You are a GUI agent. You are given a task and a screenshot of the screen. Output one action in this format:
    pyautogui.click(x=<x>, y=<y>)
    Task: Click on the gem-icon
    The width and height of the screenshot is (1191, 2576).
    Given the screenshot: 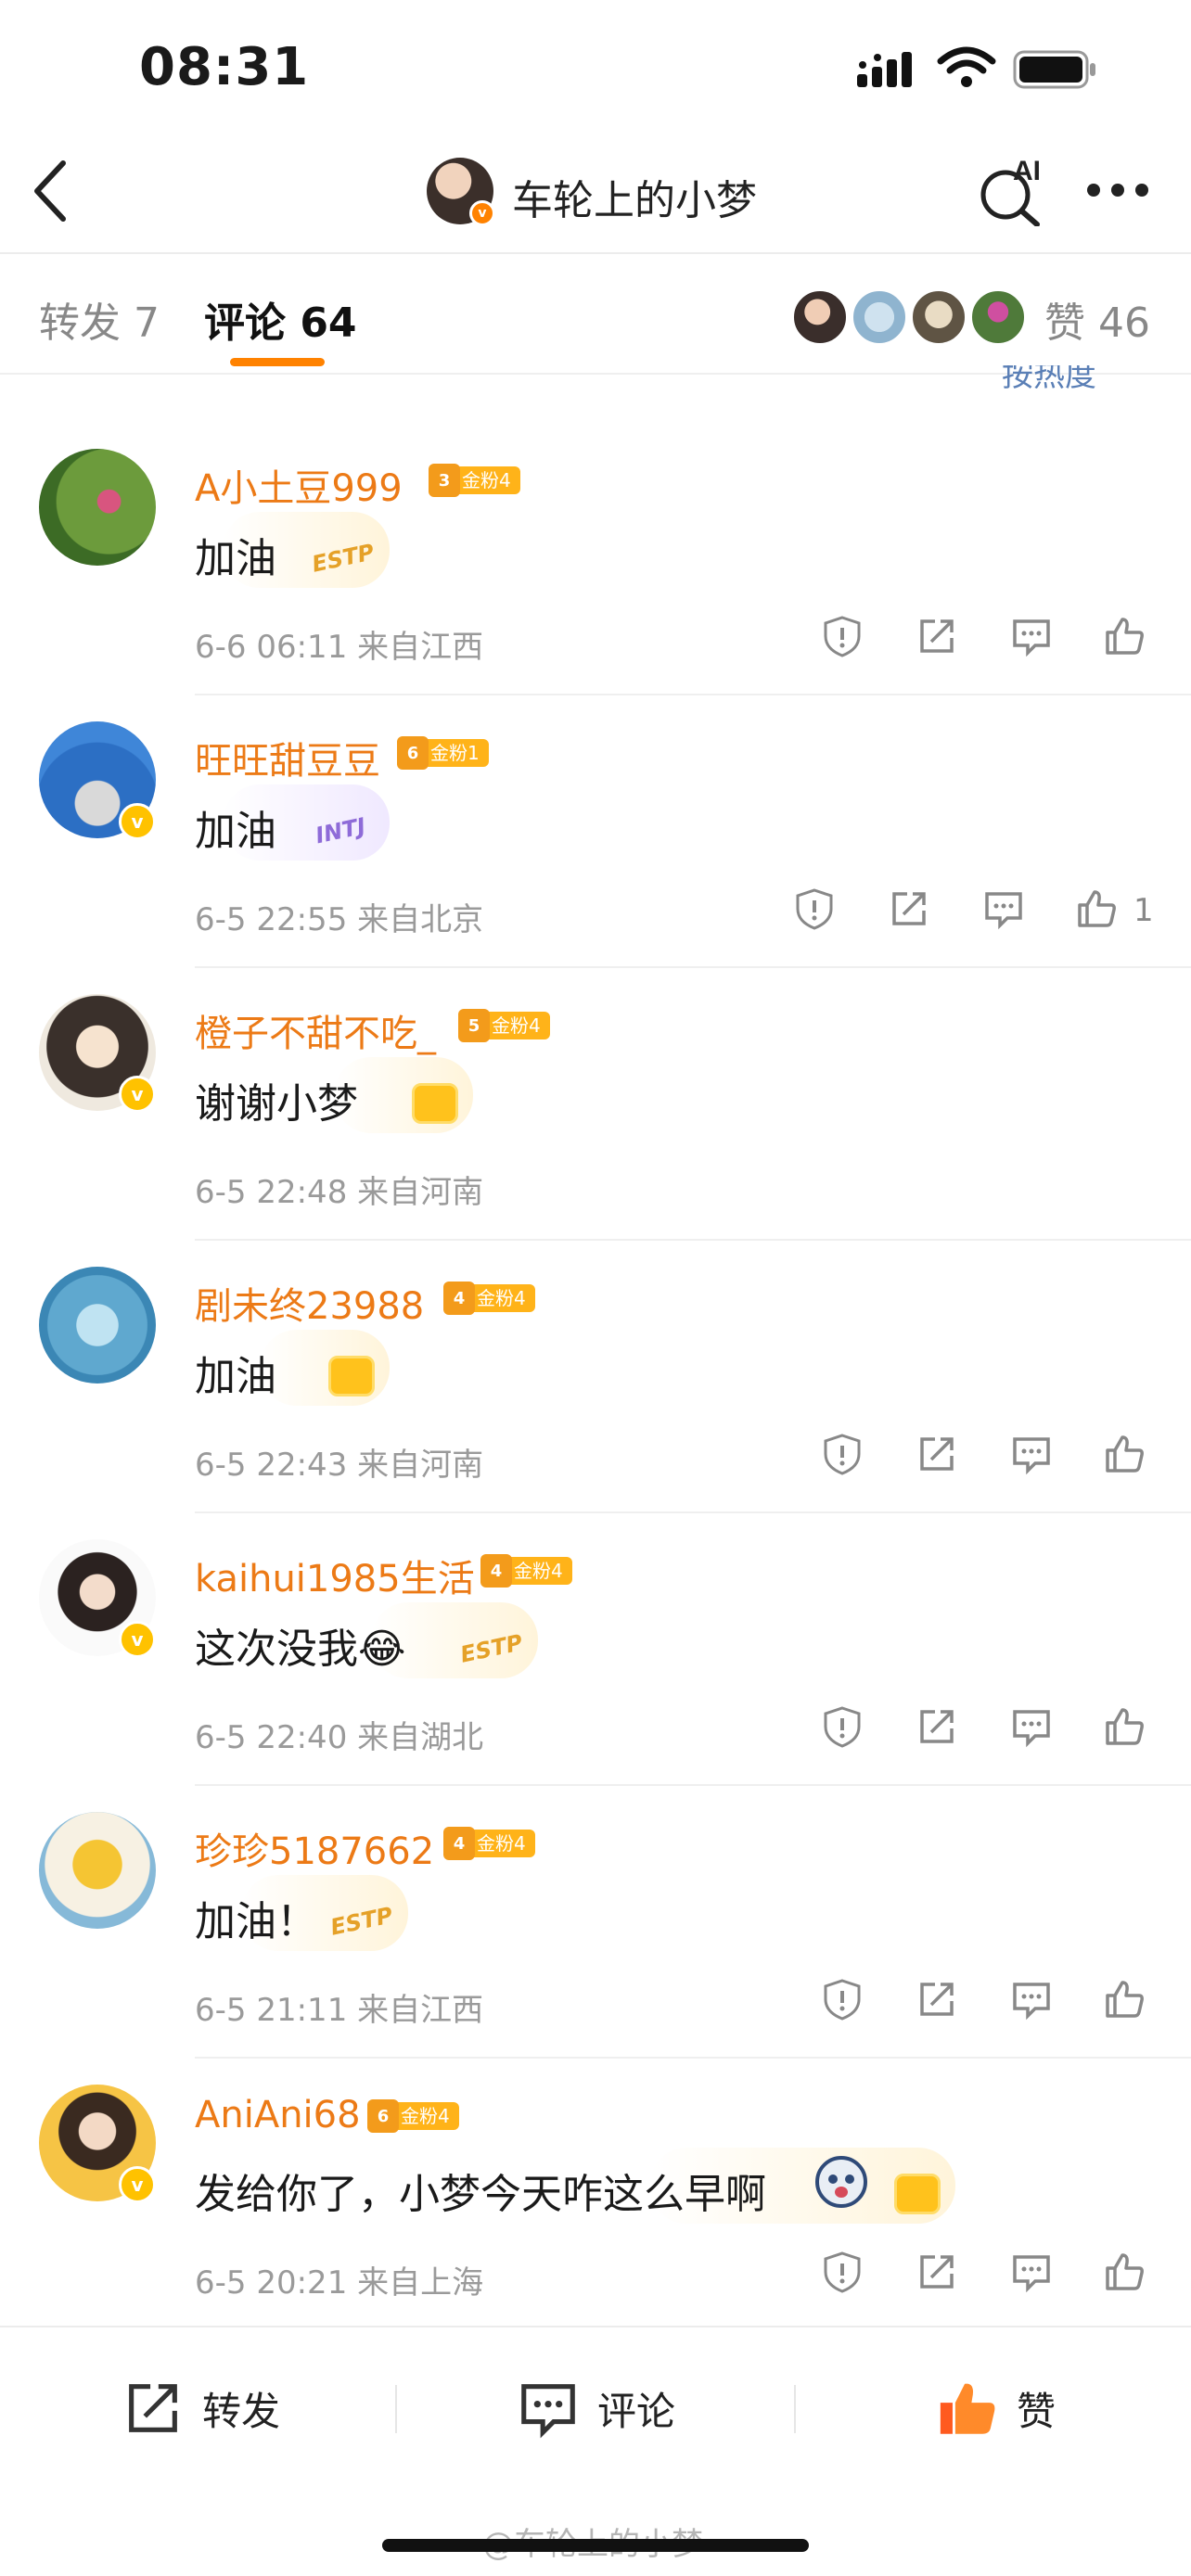 What is the action you would take?
    pyautogui.click(x=435, y=1103)
    